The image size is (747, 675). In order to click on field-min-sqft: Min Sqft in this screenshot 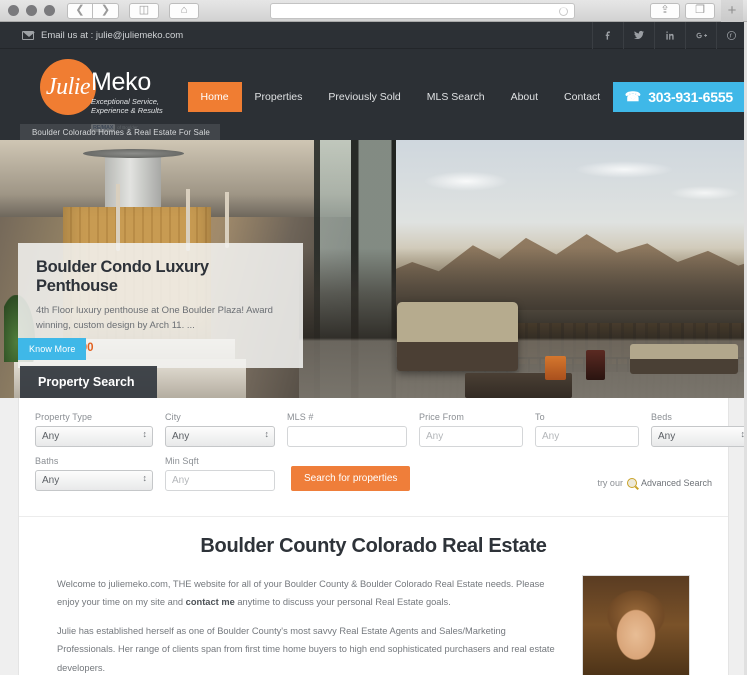, I will do `click(220, 473)`.